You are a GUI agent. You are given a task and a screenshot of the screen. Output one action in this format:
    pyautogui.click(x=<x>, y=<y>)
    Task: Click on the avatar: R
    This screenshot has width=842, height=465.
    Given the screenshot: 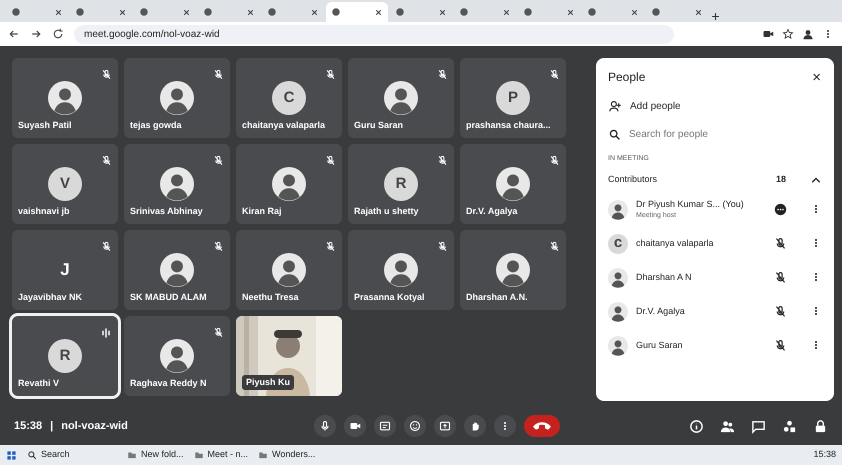 What is the action you would take?
    pyautogui.click(x=401, y=184)
    